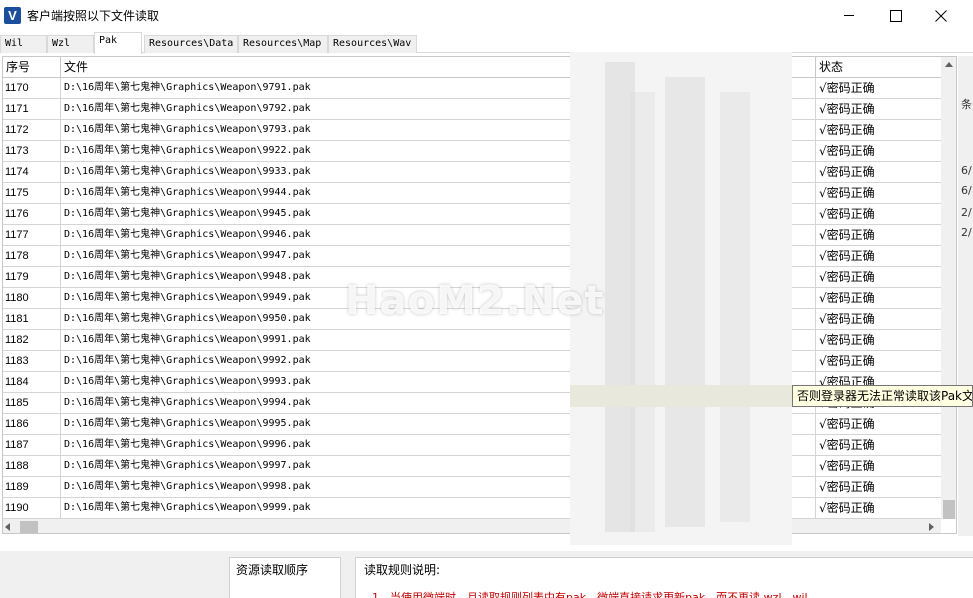 This screenshot has width=973, height=598. I want to click on pixelated-redaction-strip, so click(681, 396).